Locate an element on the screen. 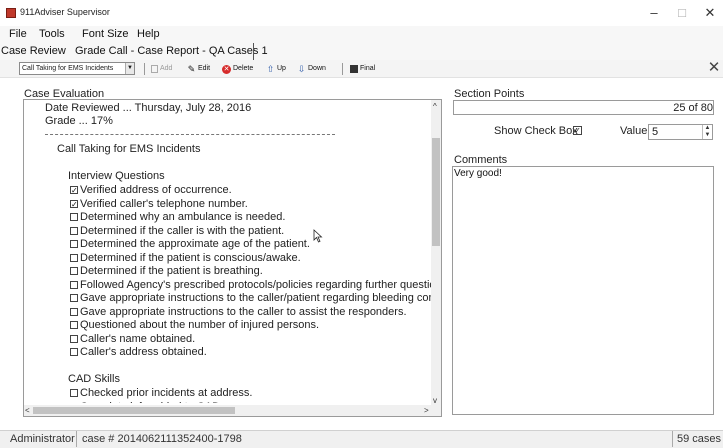 Image resolution: width=723 pixels, height=448 pixels. scroll-right-icon: > is located at coordinates (426, 411).